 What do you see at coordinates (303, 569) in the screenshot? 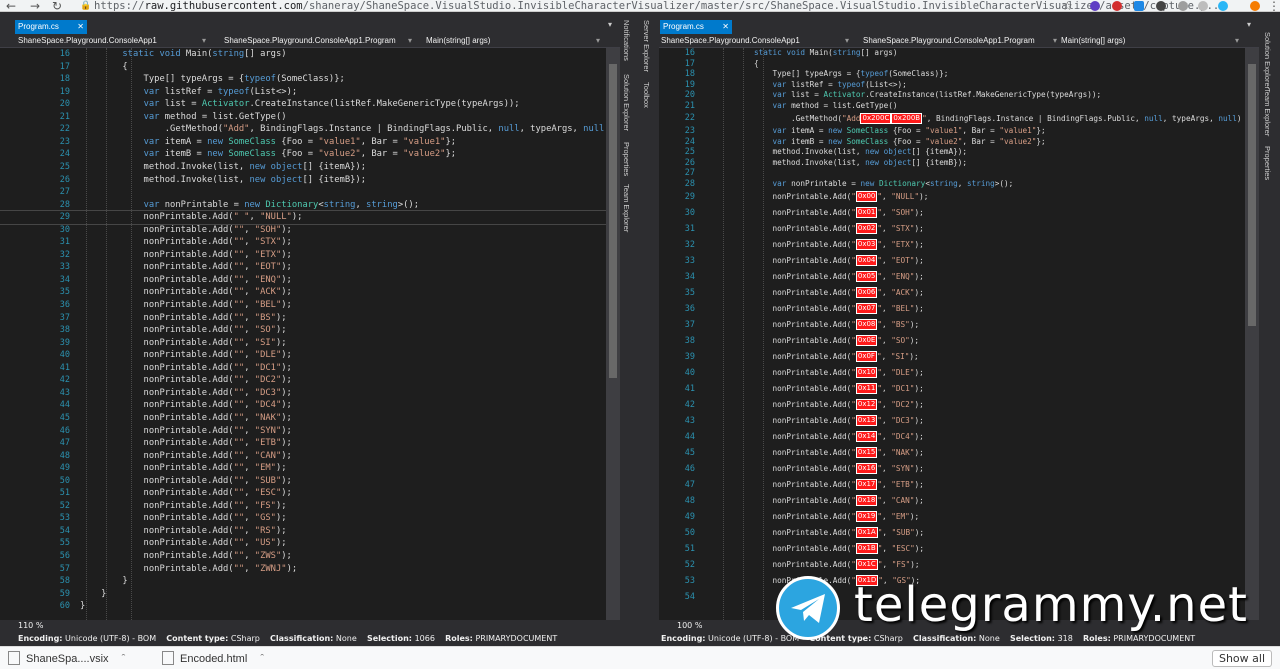
I see `code-line: 57 nonPrintable.Add("", "ZWNJ");` at bounding box center [303, 569].